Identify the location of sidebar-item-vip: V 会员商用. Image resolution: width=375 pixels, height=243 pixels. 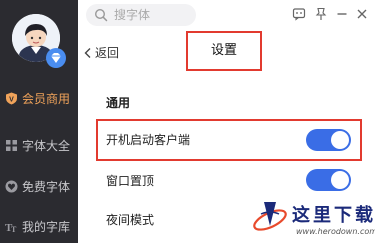
(39, 99).